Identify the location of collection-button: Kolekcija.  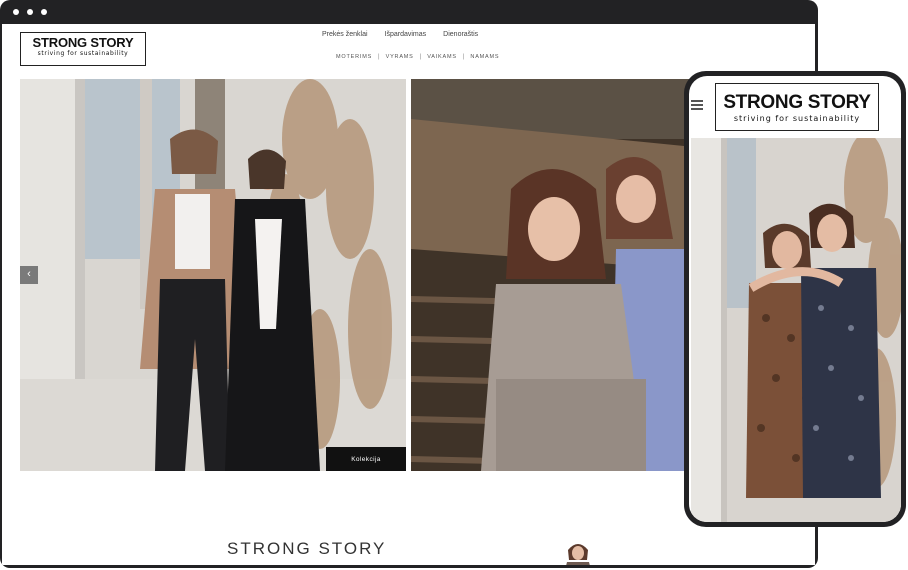
(366, 459).